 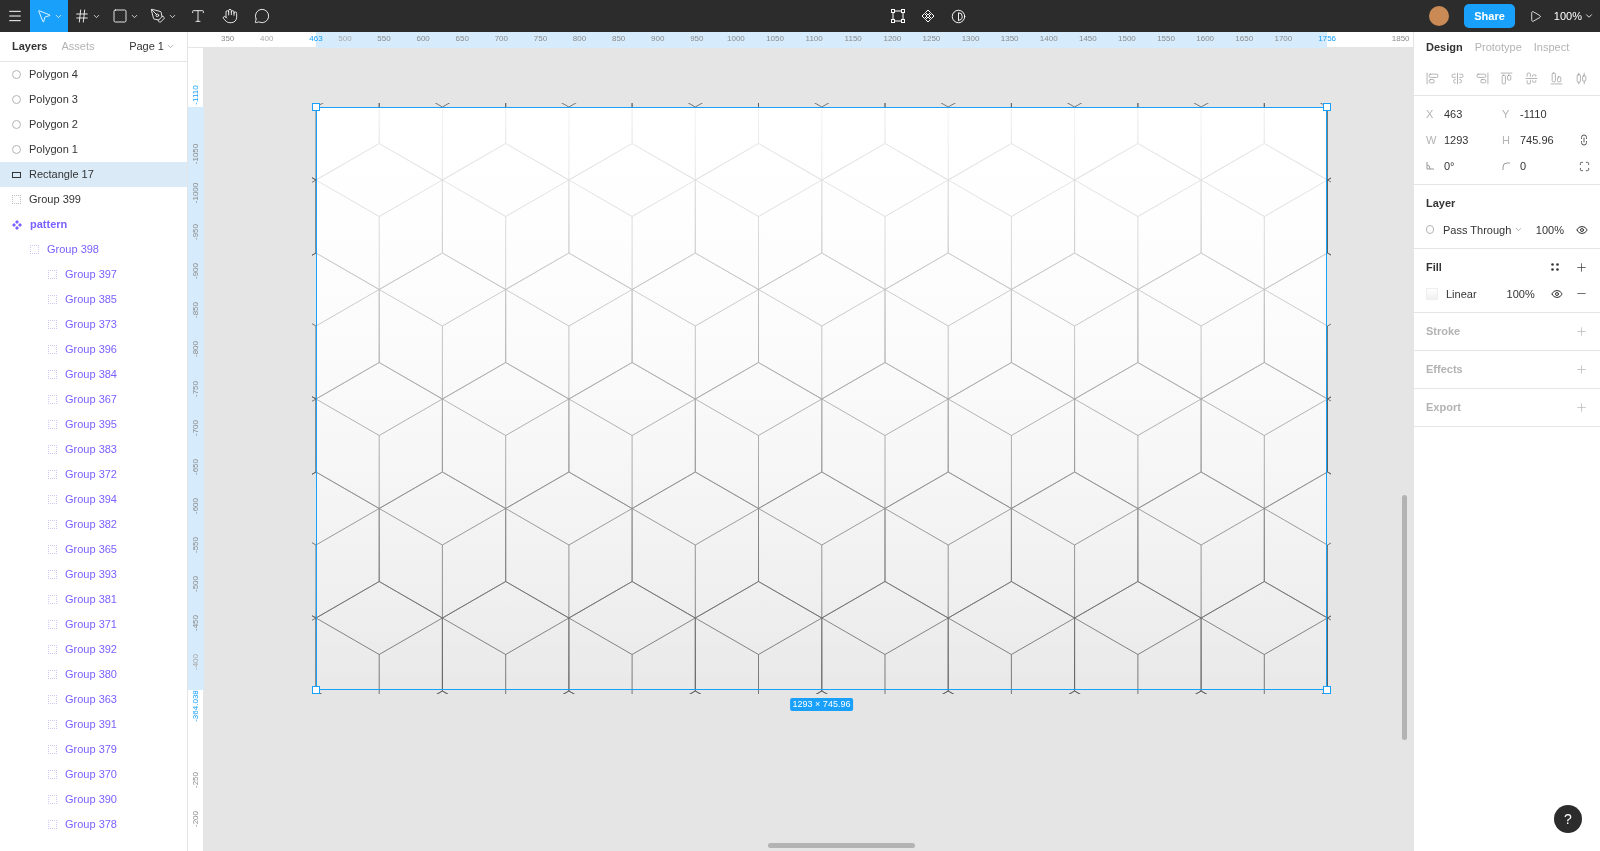 What do you see at coordinates (93, 449) in the screenshot?
I see `layer-item: Group 383` at bounding box center [93, 449].